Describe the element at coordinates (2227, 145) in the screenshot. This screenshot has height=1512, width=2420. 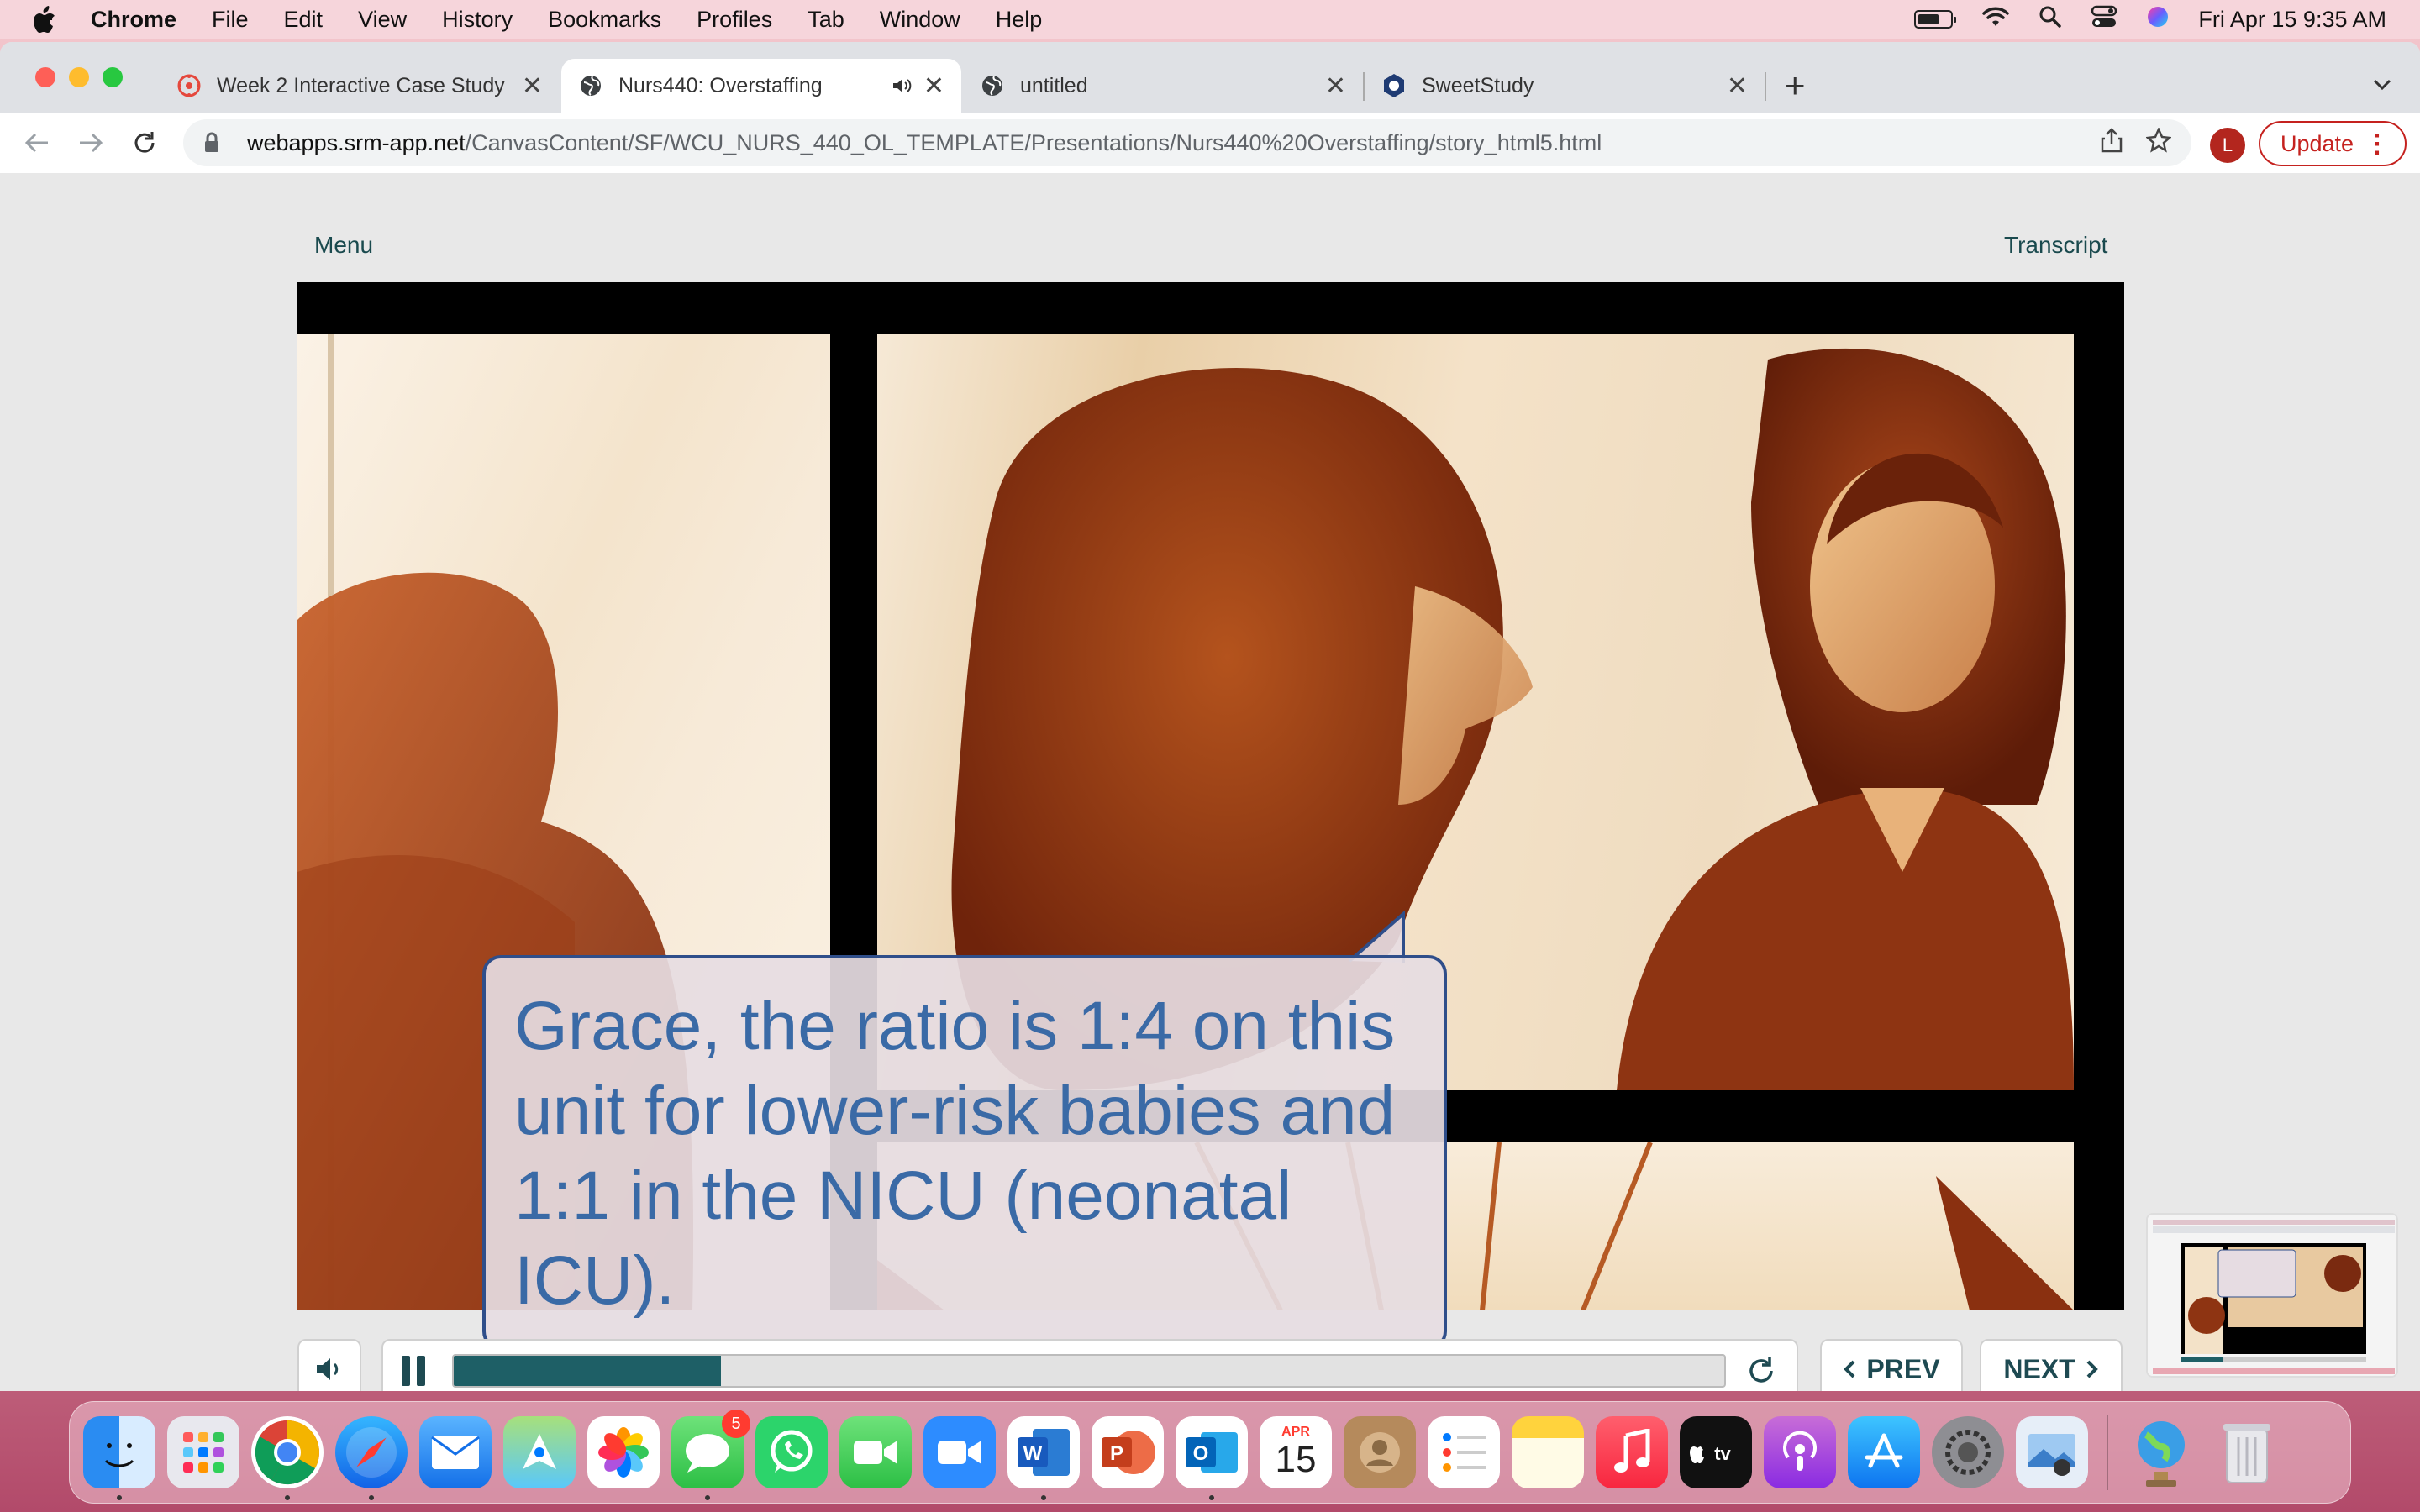
I see `profile-avatar: L` at that location.